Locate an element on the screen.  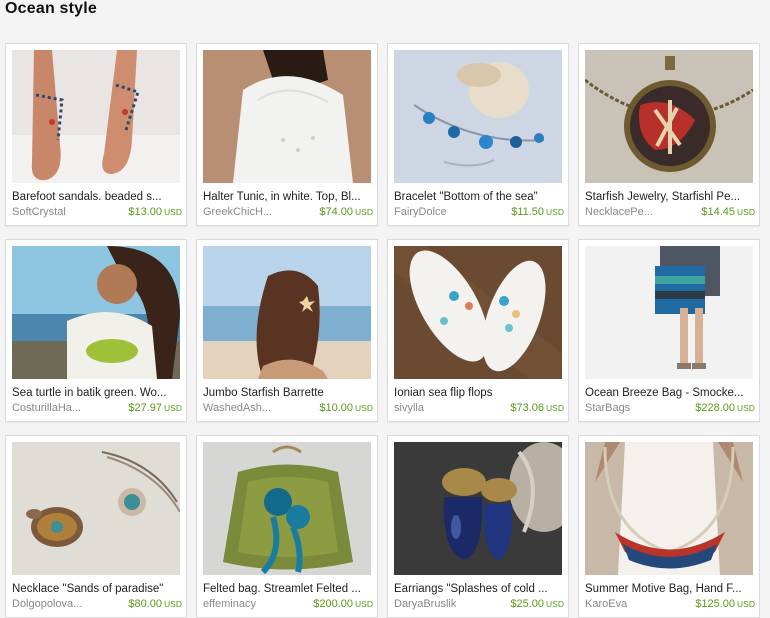
price: $74.00 USD is located at coordinates (346, 212).